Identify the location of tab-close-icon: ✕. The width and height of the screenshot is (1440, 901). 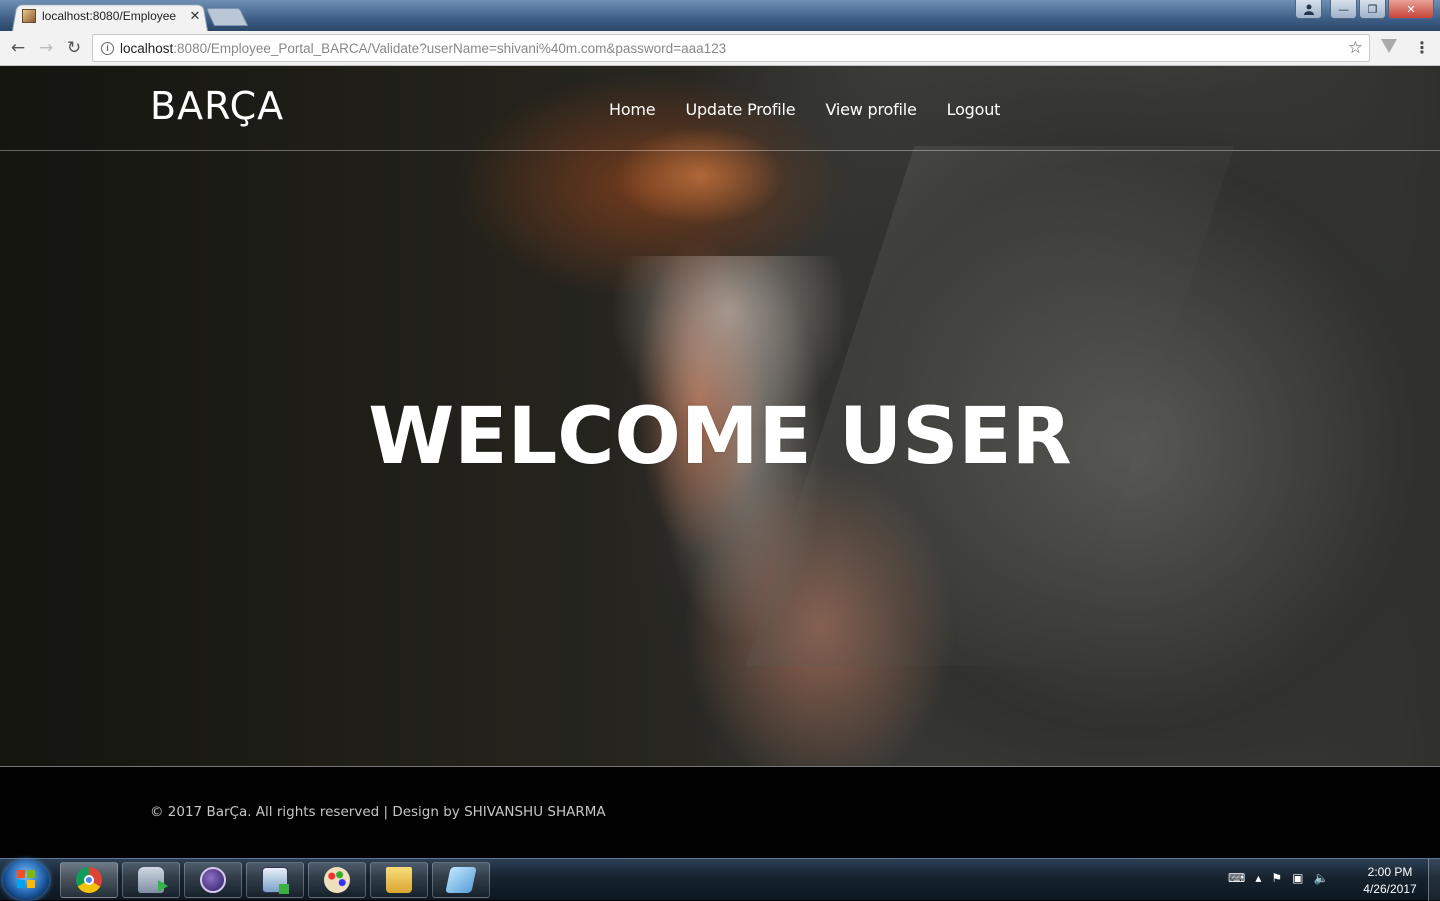
(195, 16).